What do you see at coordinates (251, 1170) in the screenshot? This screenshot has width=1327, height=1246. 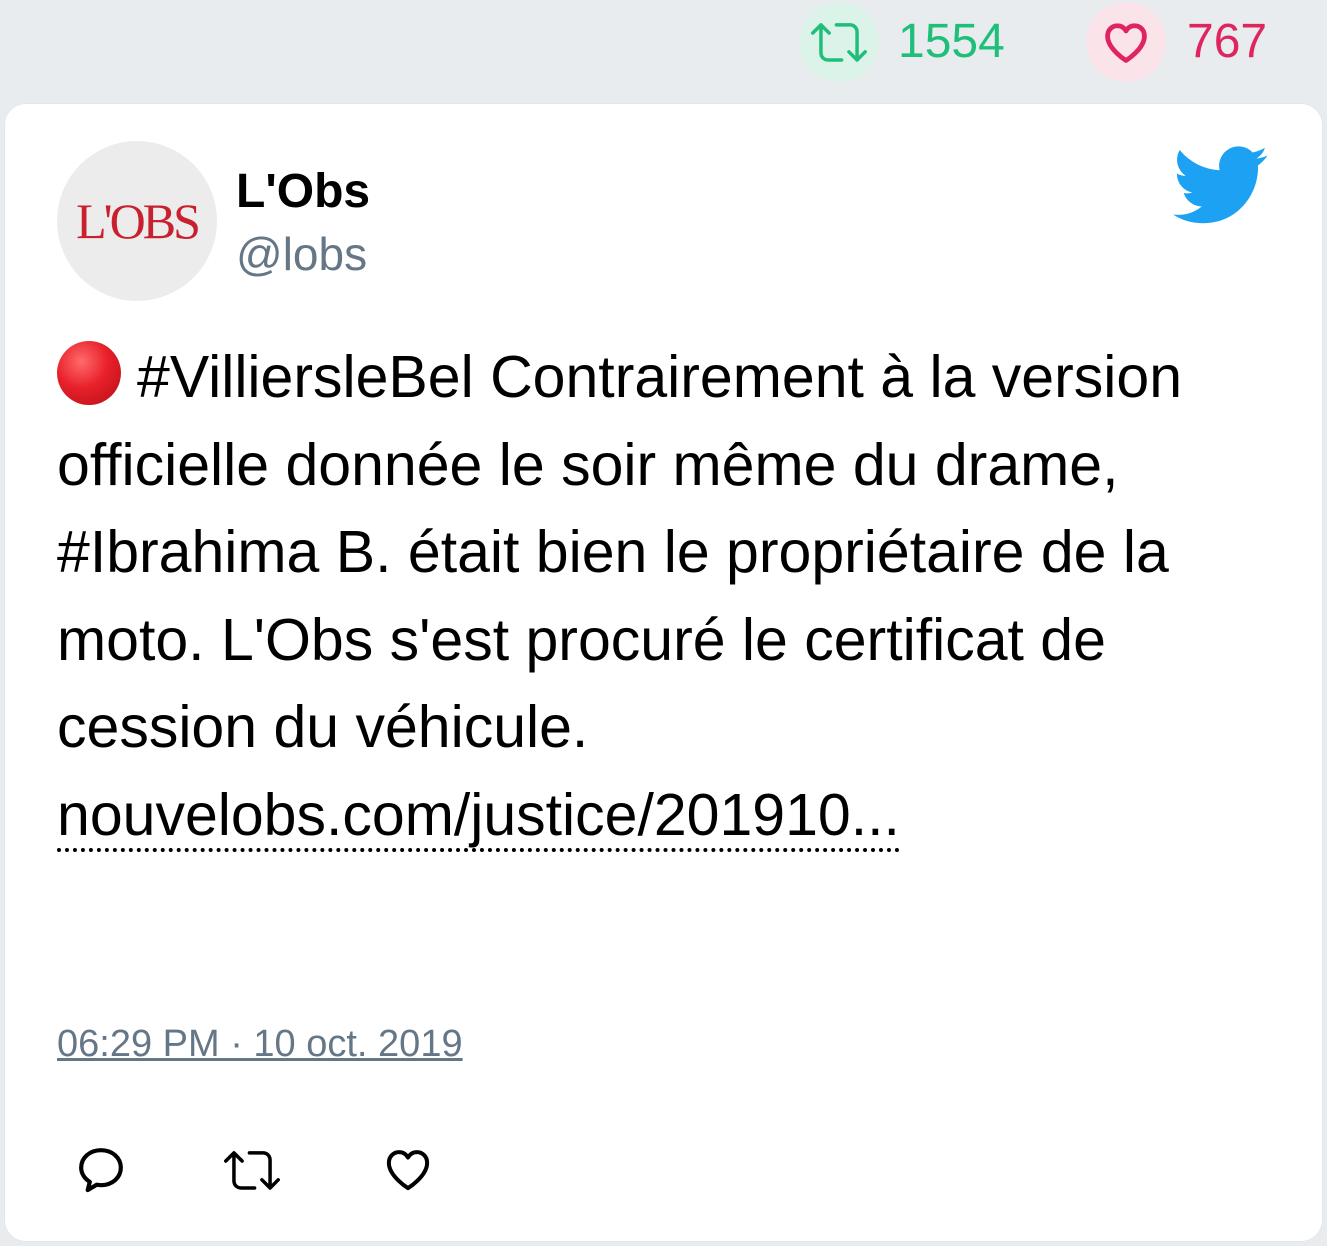 I see `retweet-icon` at bounding box center [251, 1170].